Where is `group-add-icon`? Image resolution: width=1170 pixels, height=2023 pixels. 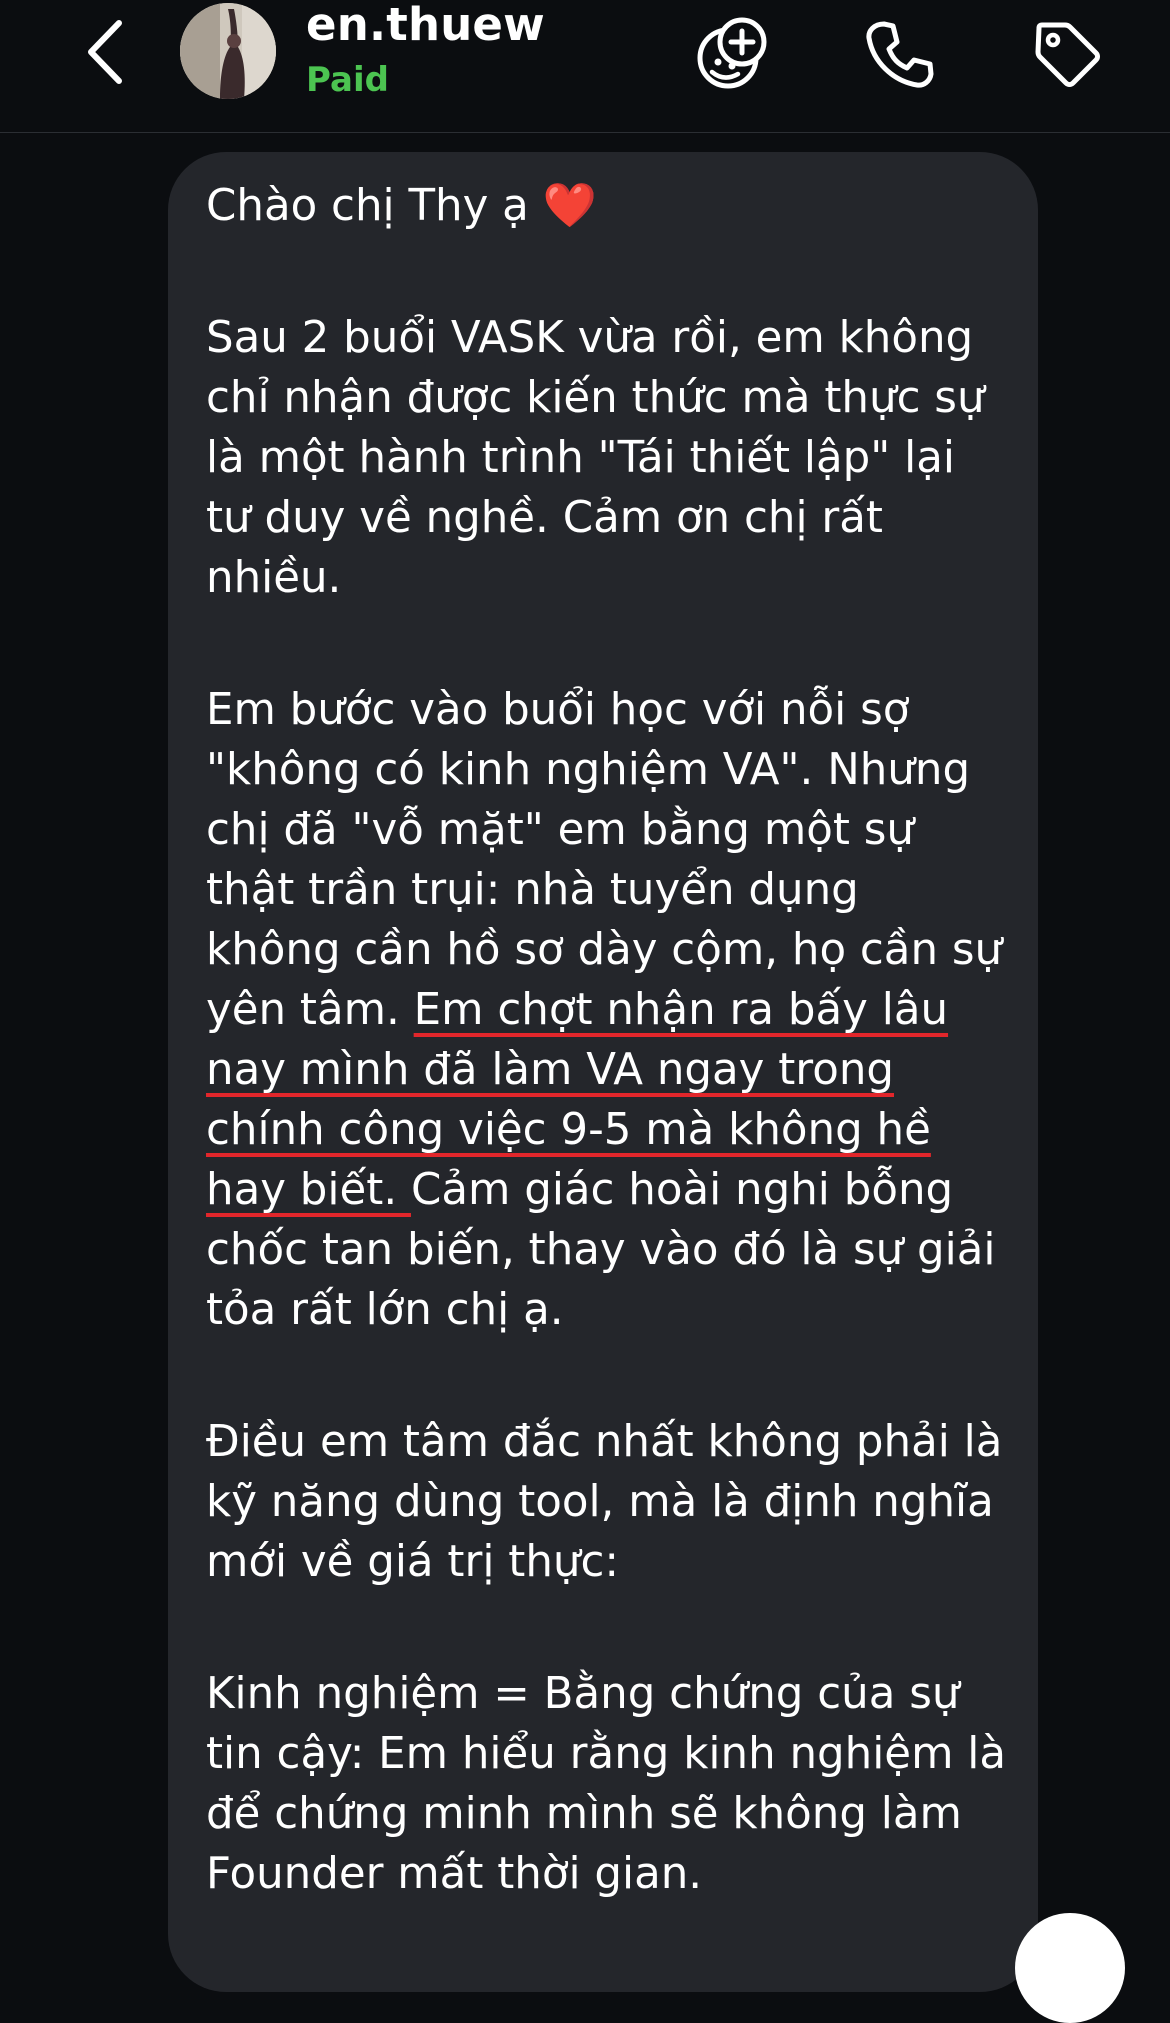 group-add-icon is located at coordinates (732, 53).